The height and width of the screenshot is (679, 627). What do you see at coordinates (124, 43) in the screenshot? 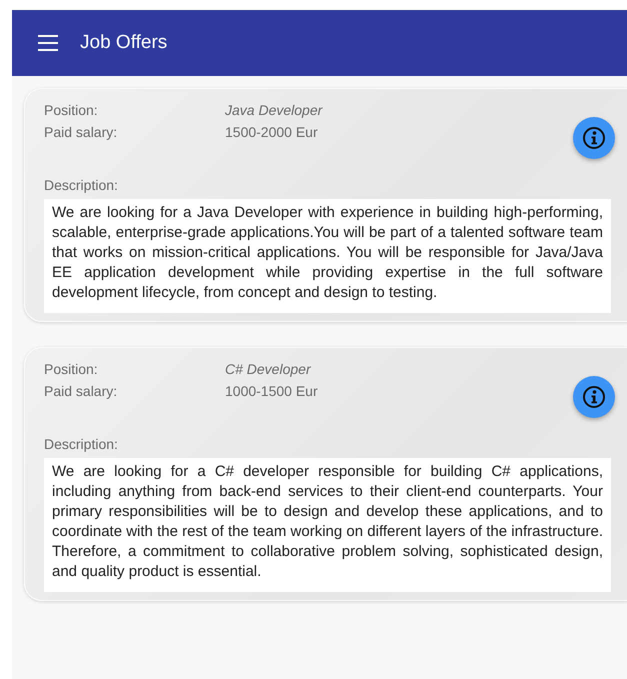
I see `app-title: Job Offers` at bounding box center [124, 43].